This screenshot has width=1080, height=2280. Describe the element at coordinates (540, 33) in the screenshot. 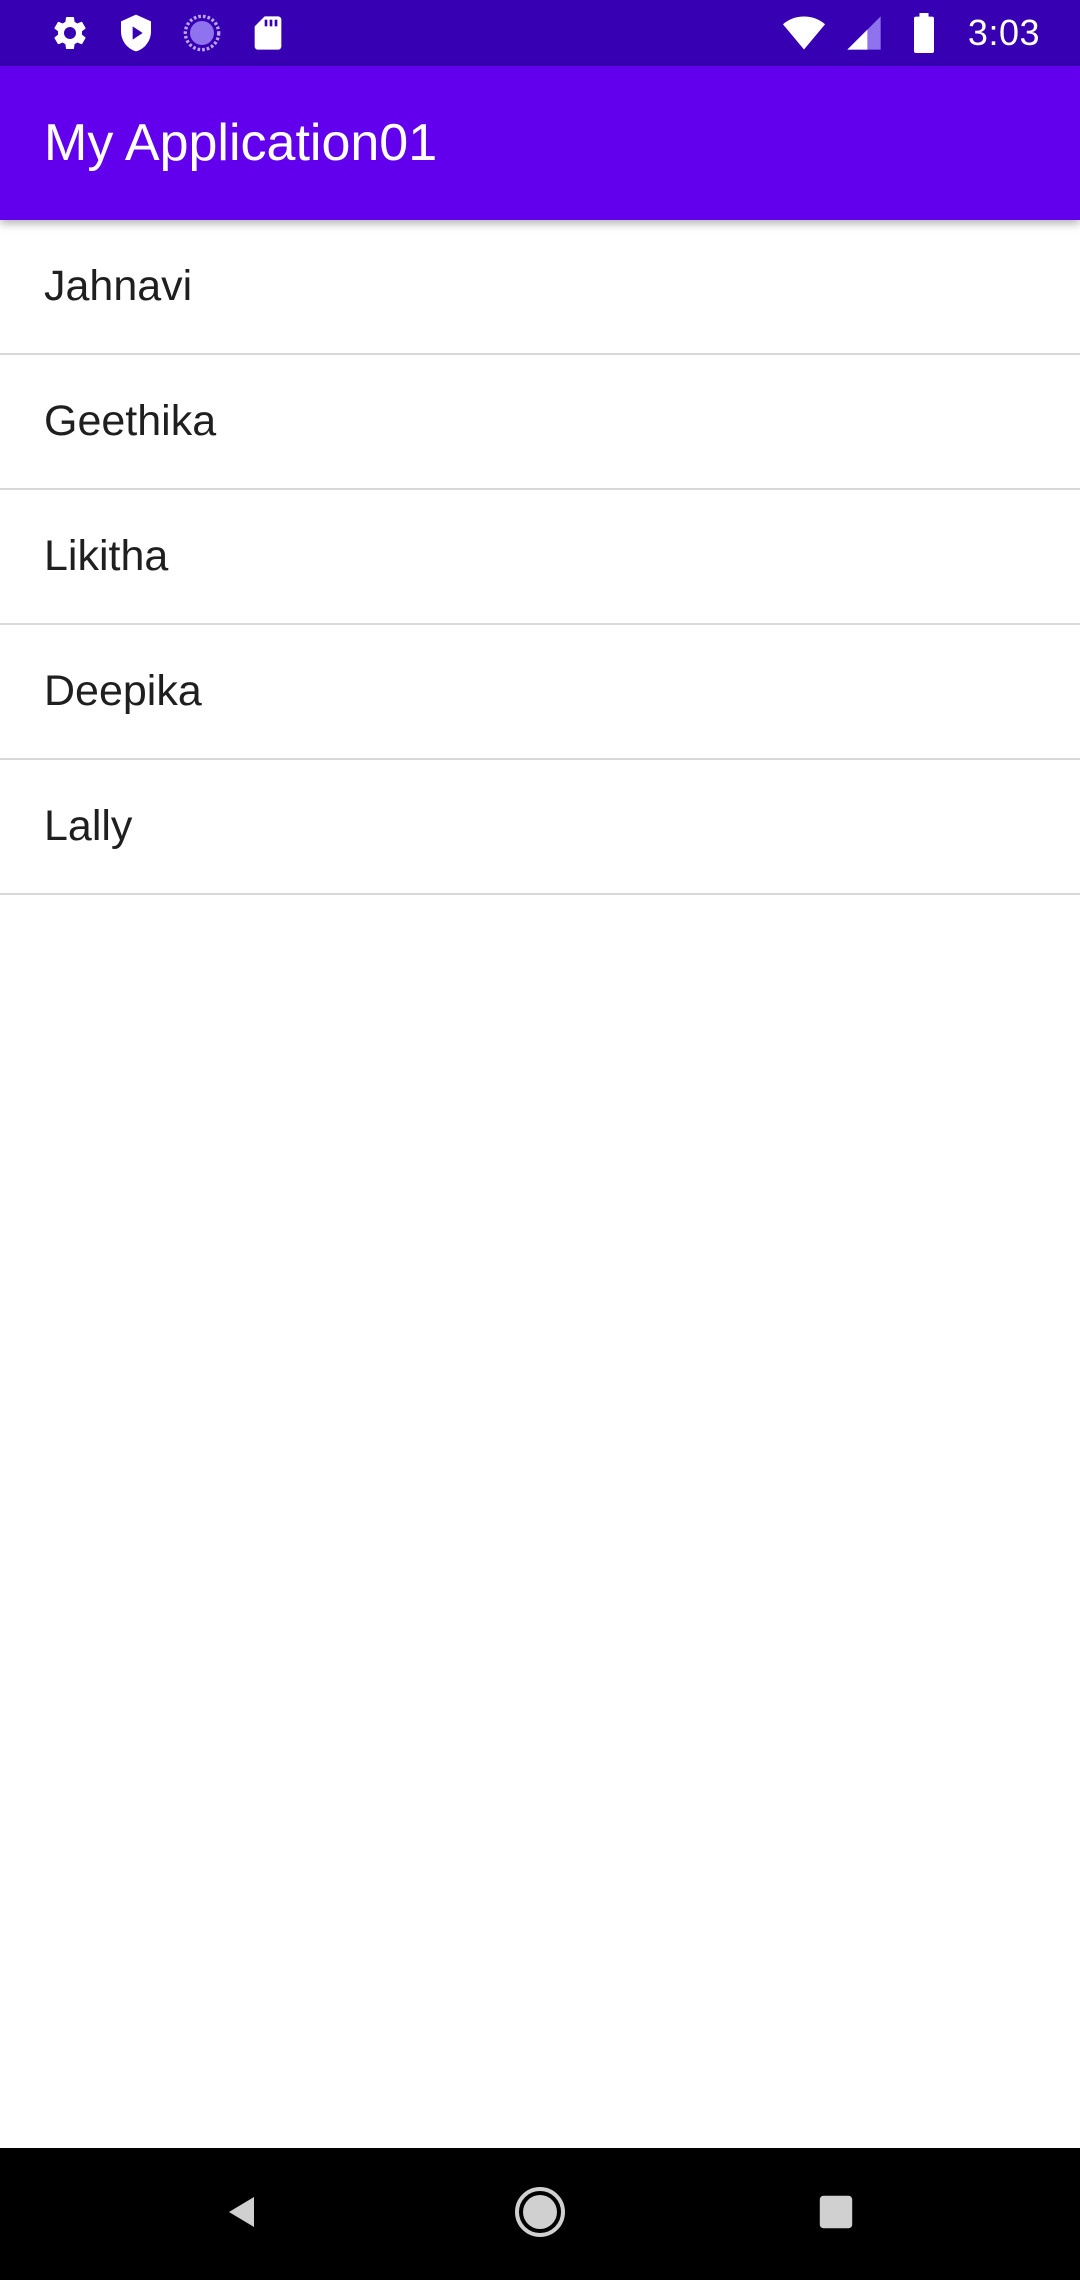

I see `status-bar: 3:03` at that location.